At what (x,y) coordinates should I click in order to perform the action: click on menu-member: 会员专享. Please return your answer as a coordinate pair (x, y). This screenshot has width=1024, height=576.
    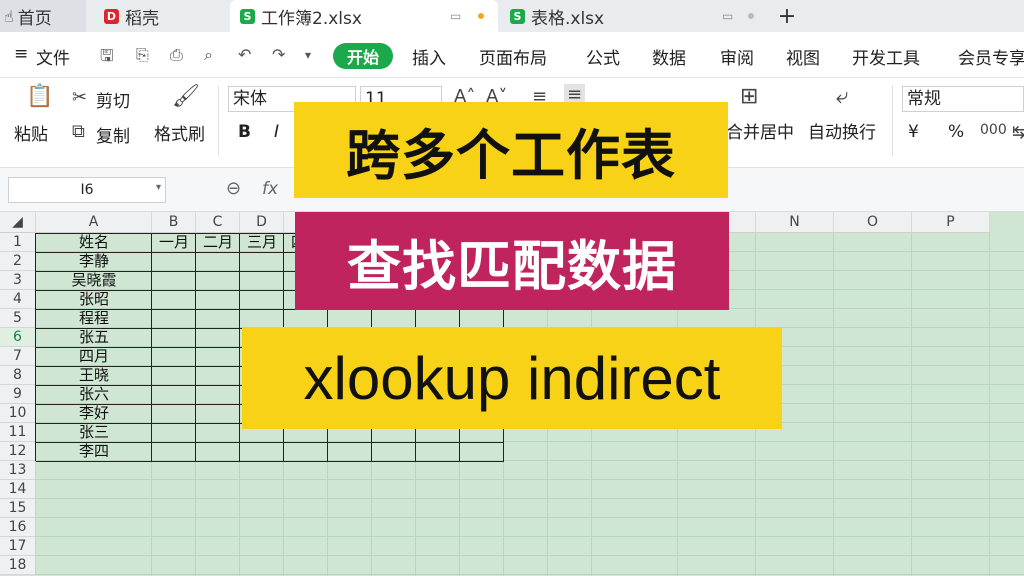
    Looking at the image, I should click on (991, 56).